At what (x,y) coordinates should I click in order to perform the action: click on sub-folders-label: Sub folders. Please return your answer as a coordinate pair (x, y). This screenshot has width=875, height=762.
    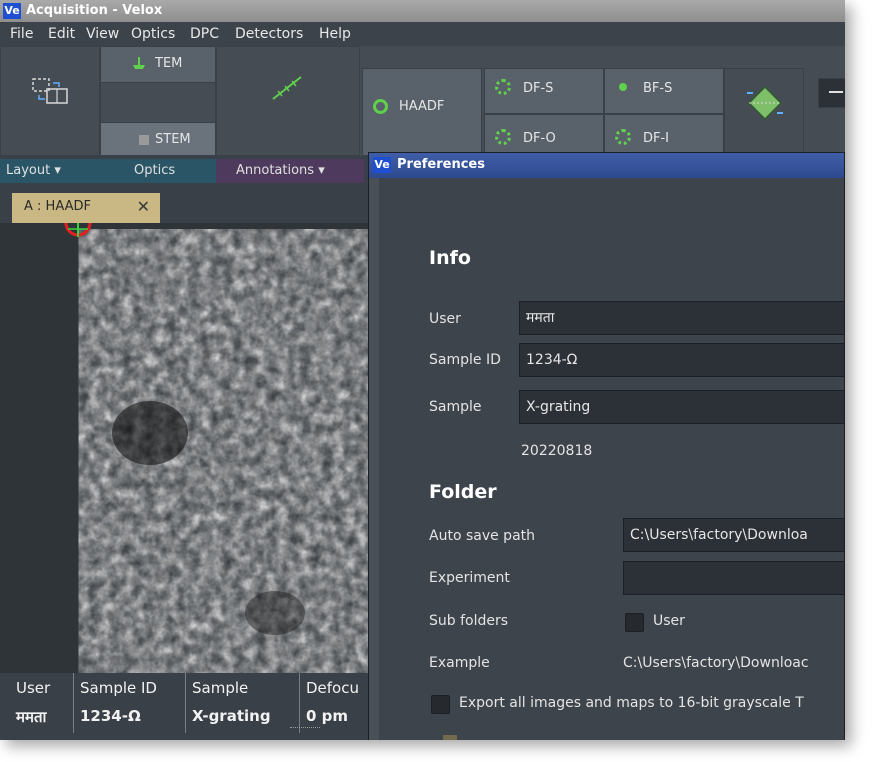
    Looking at the image, I should click on (469, 621).